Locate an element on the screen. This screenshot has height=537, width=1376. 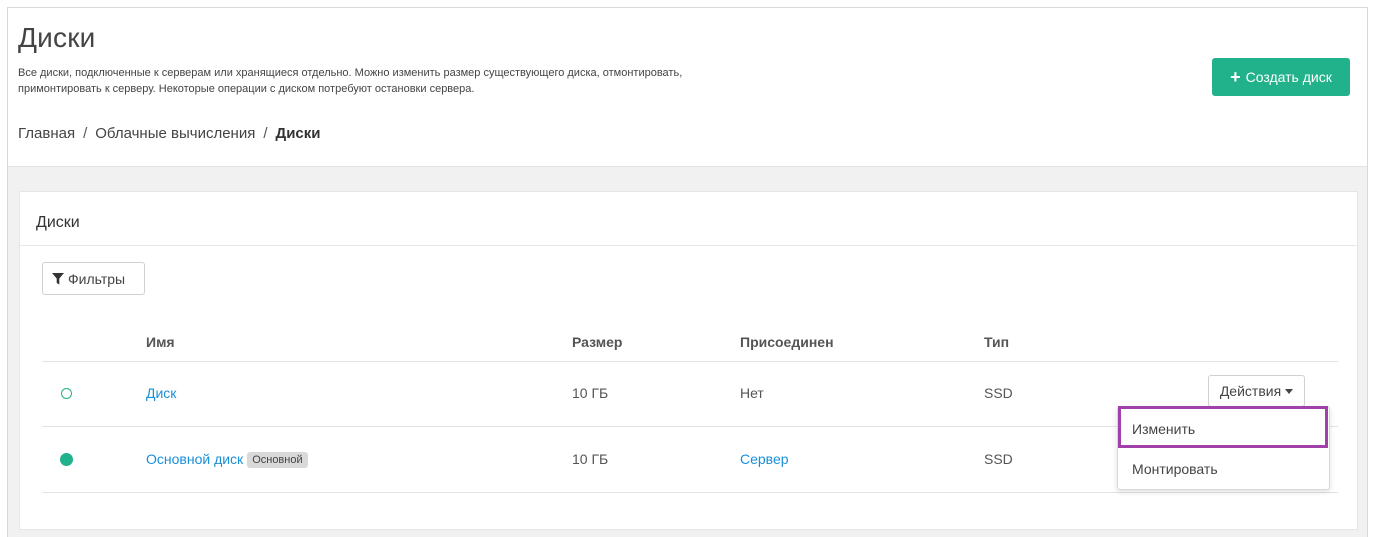
page-title: Диски is located at coordinates (57, 37).